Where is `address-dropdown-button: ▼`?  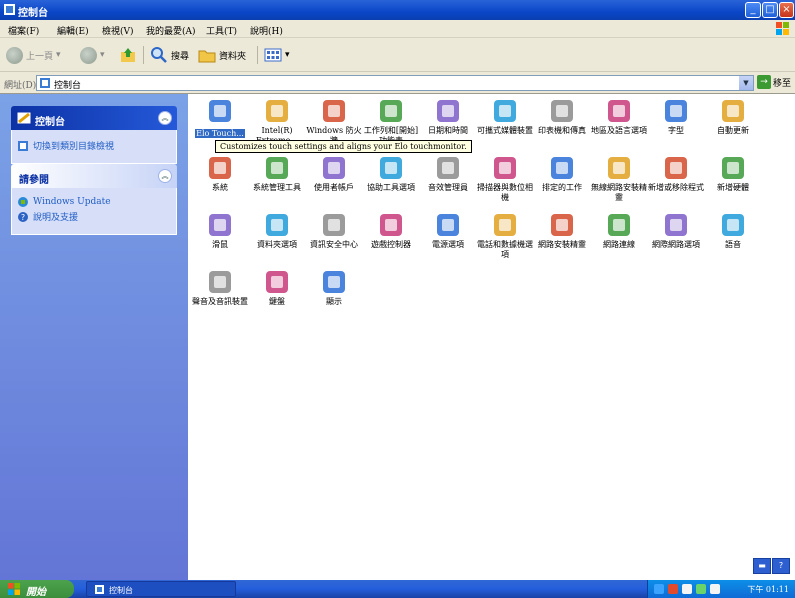
address-dropdown-button: ▼ is located at coordinates (746, 83).